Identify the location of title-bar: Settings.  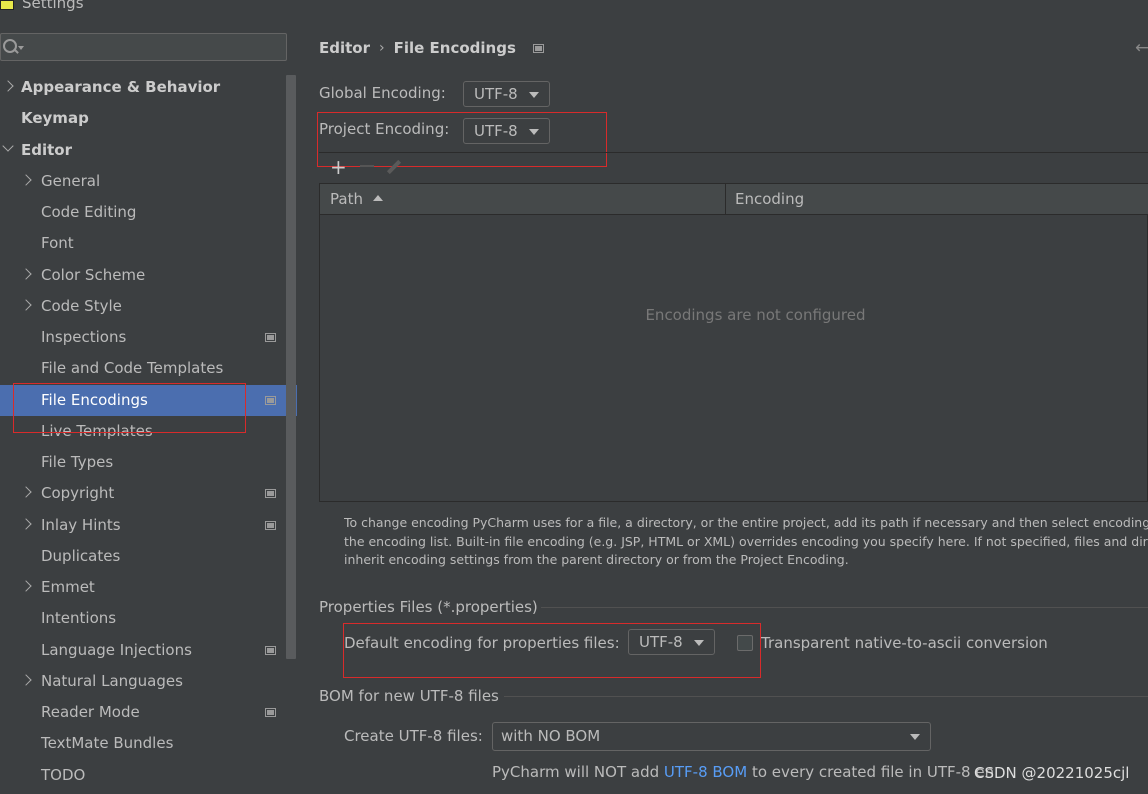
(574, 10).